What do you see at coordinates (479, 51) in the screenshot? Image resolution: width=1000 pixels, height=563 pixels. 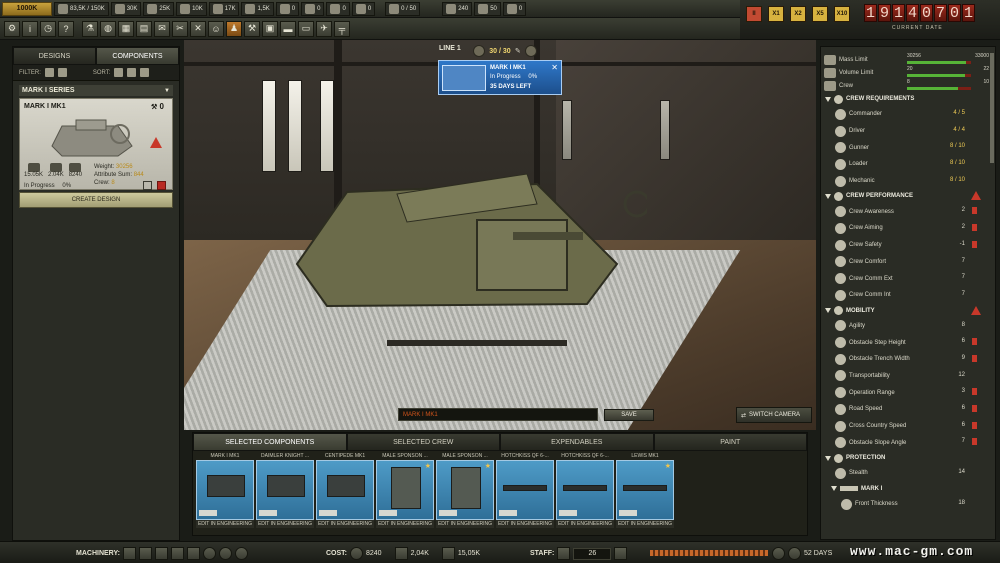 I see `minus-icon` at bounding box center [479, 51].